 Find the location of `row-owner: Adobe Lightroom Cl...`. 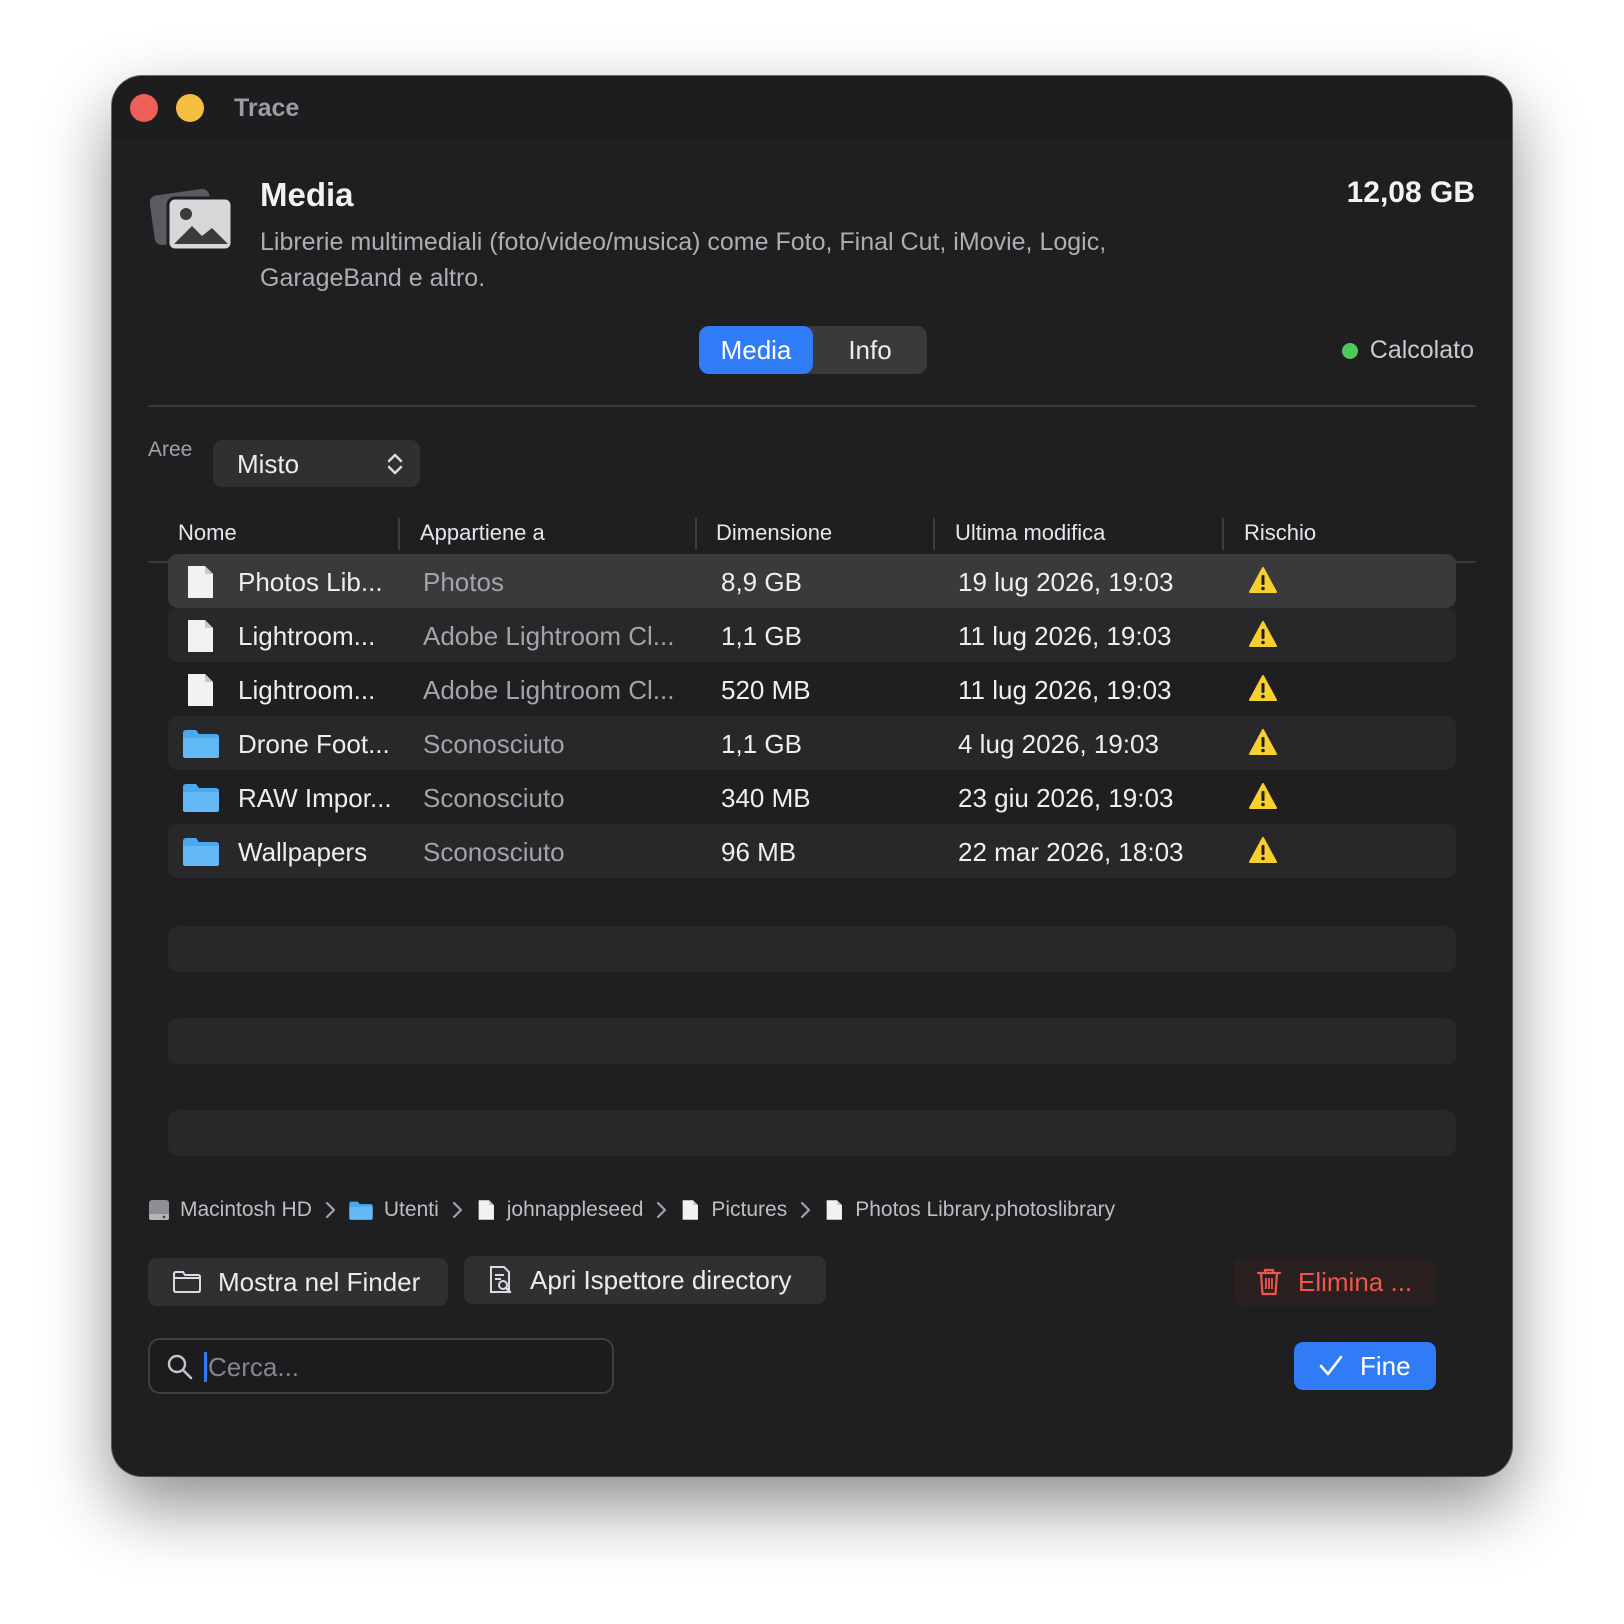

row-owner: Adobe Lightroom Cl... is located at coordinates (549, 690).